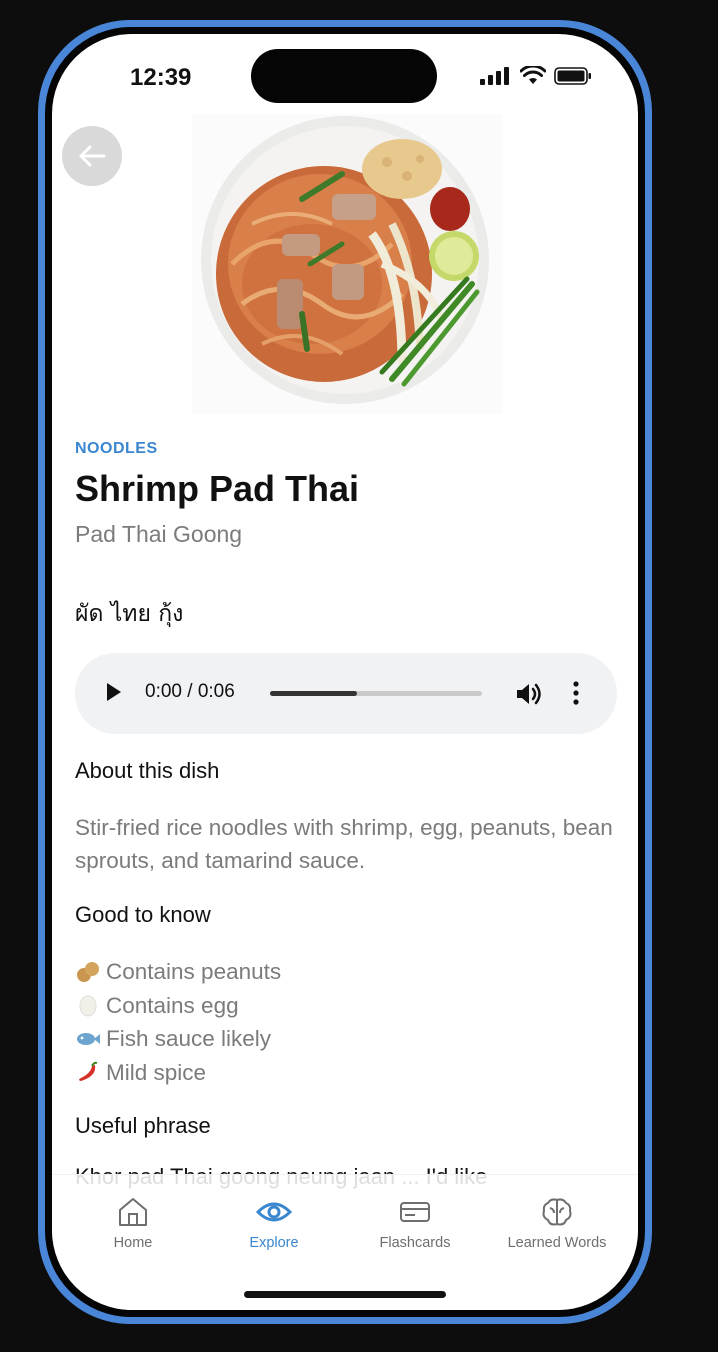  Describe the element at coordinates (533, 75) in the screenshot. I see `wifi-icon` at that location.